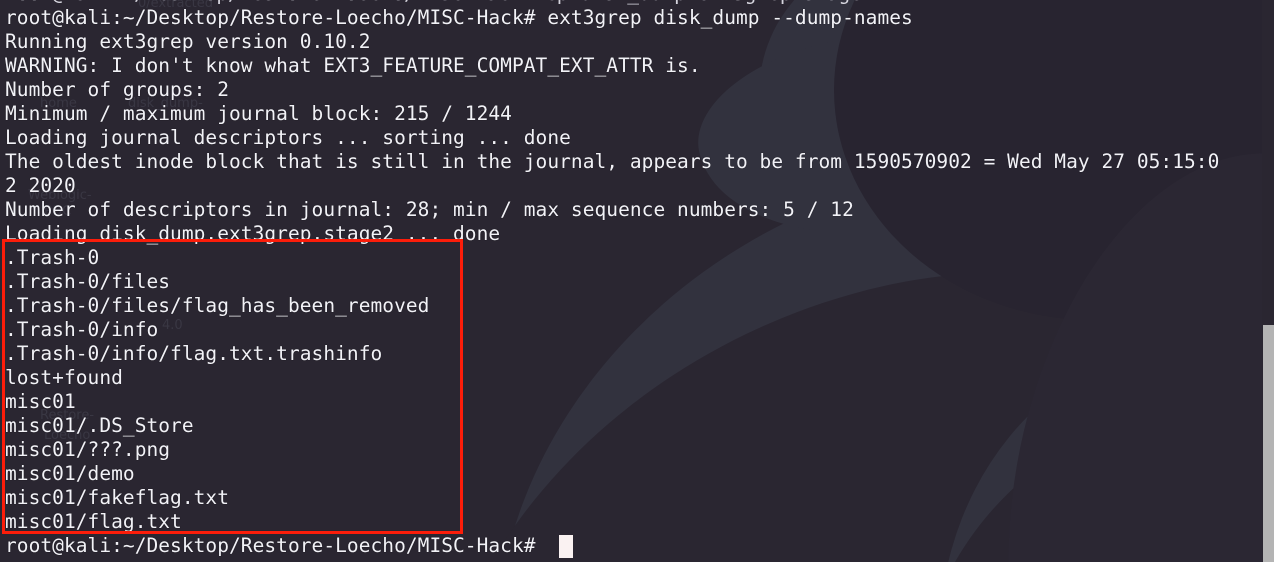 Image resolution: width=1274 pixels, height=562 pixels. What do you see at coordinates (88, 281) in the screenshot?
I see `dumped-name-1: .Trash-0/files` at bounding box center [88, 281].